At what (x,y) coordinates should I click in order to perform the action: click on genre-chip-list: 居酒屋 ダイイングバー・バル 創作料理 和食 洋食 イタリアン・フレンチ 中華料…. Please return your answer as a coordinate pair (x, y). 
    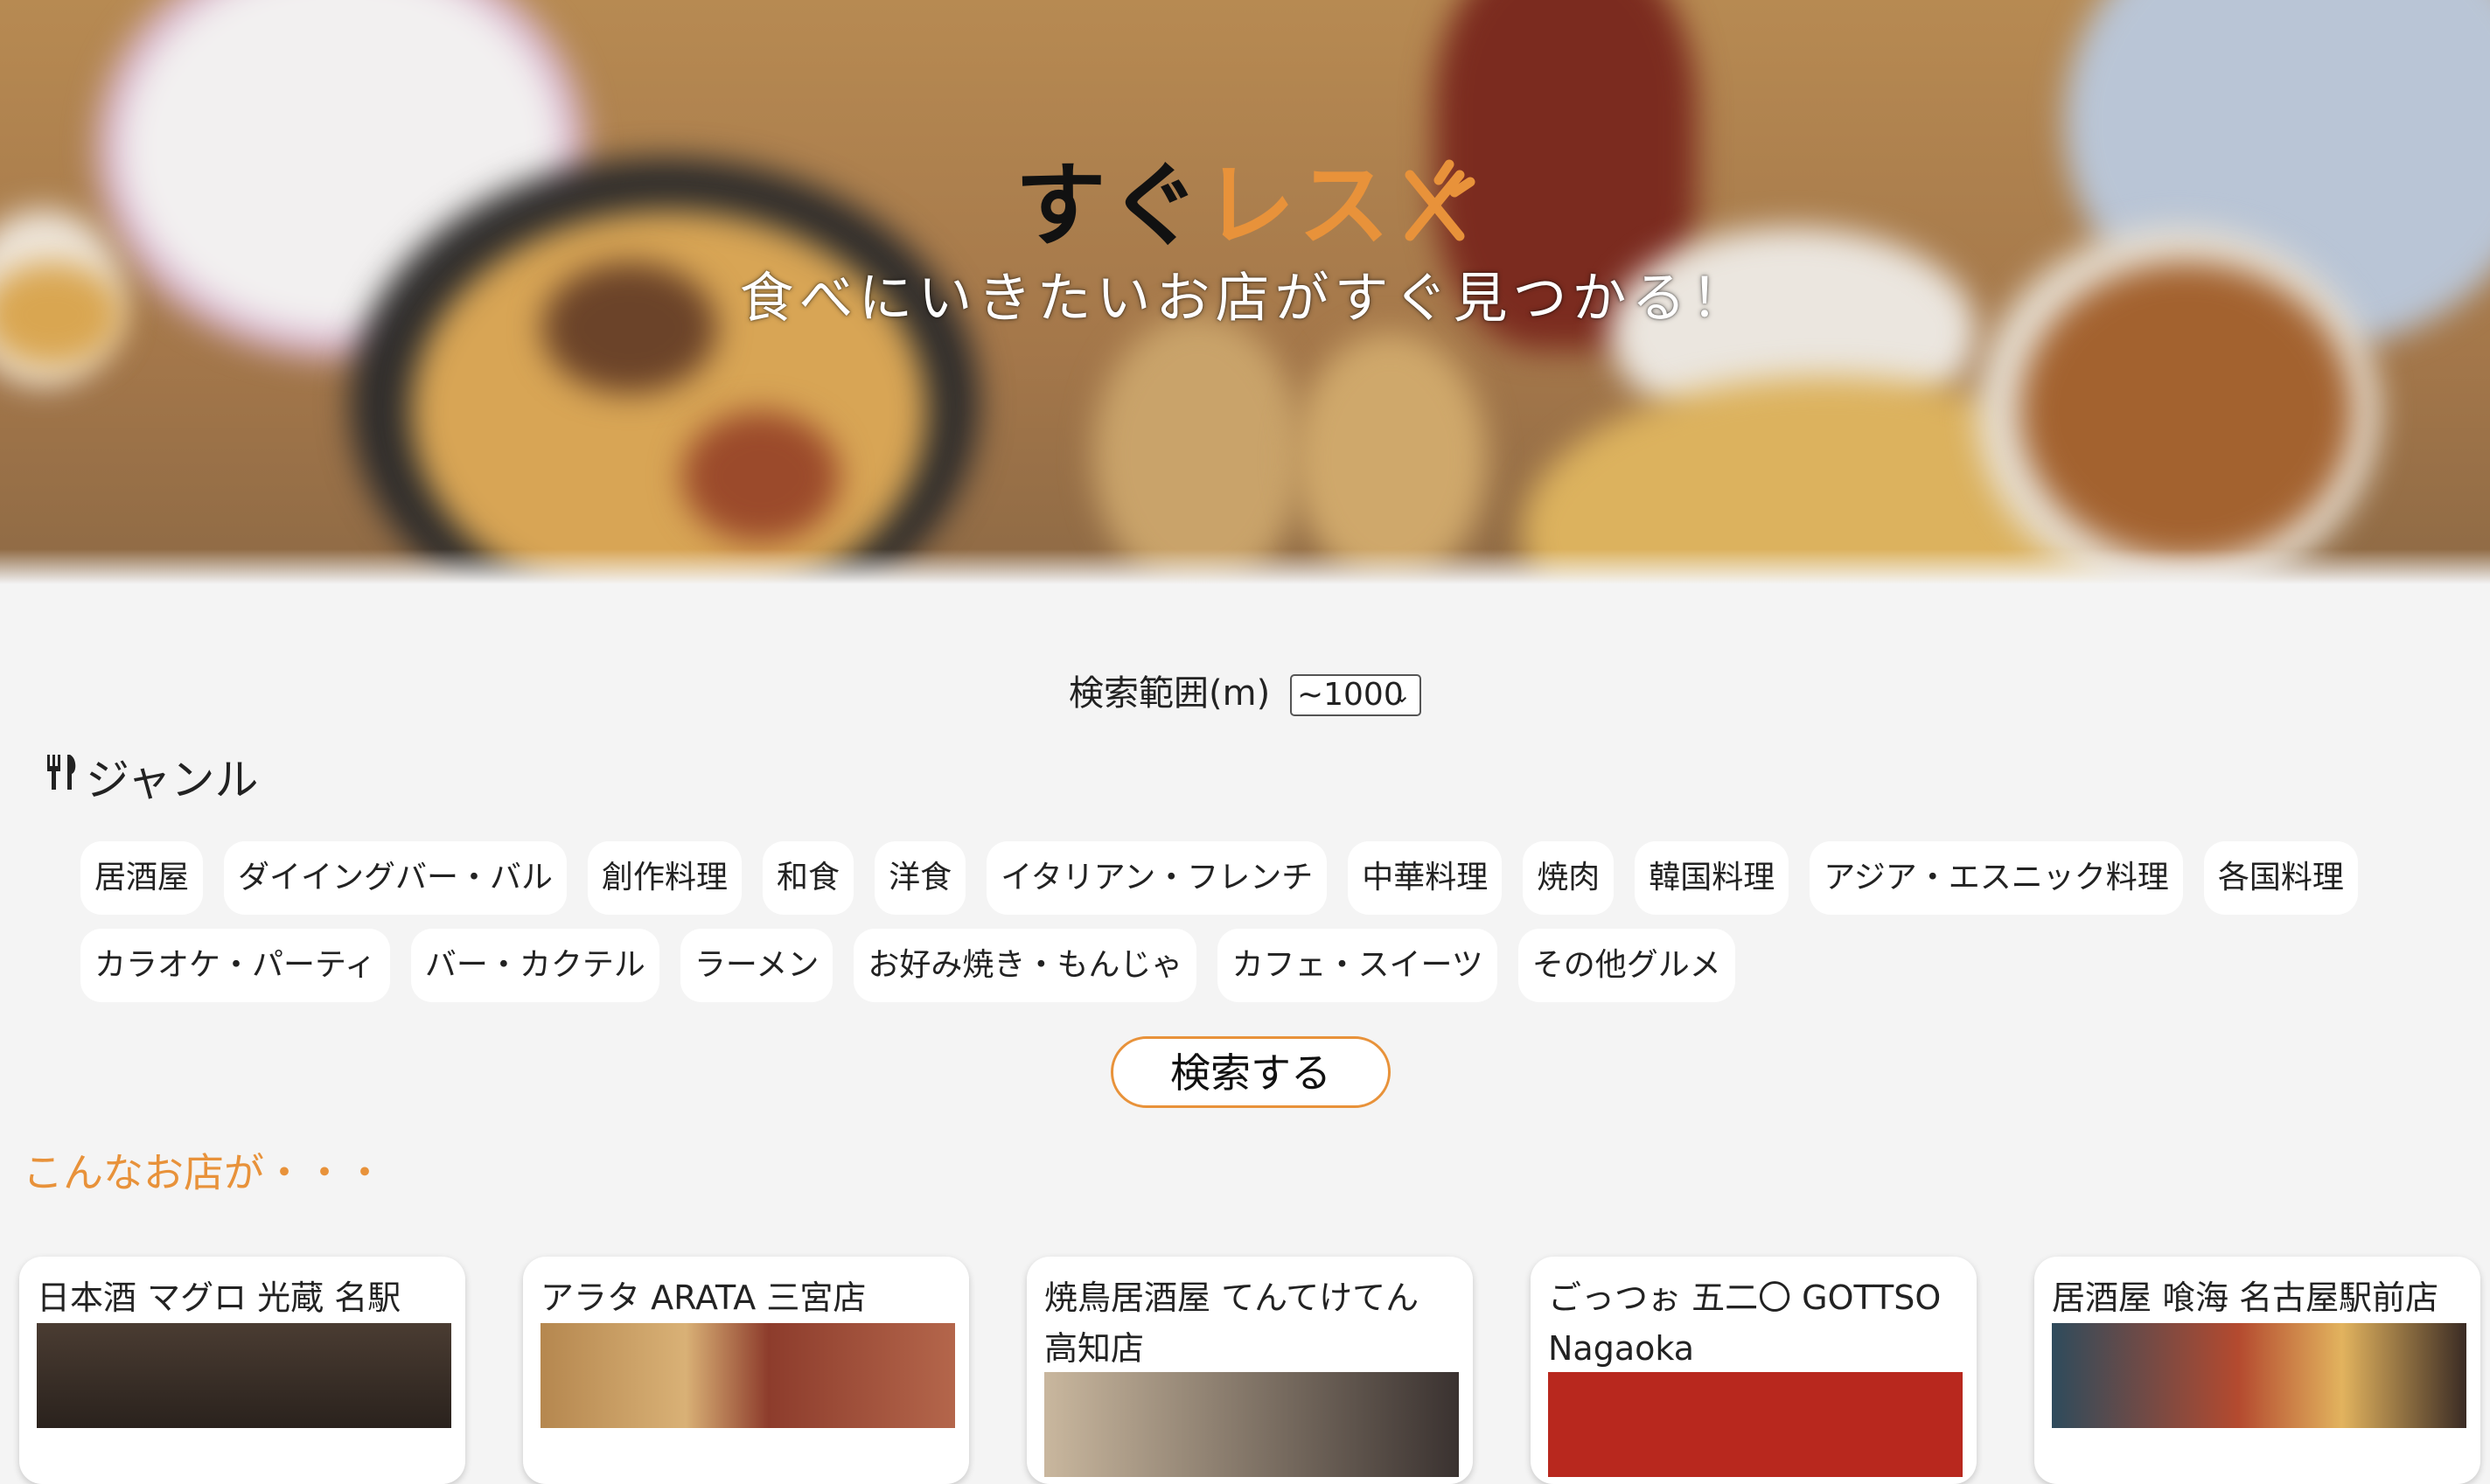
    Looking at the image, I should click on (1261, 922).